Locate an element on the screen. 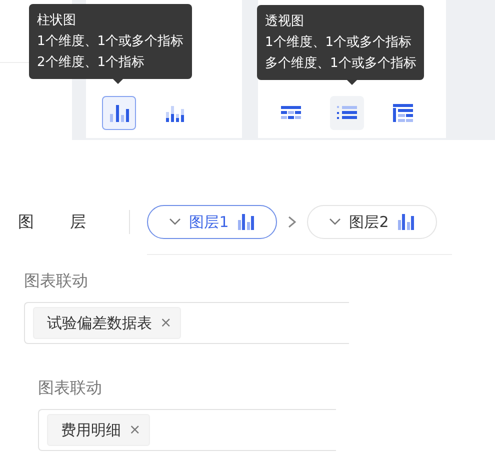  layer-tab: 图层1 is located at coordinates (212, 222).